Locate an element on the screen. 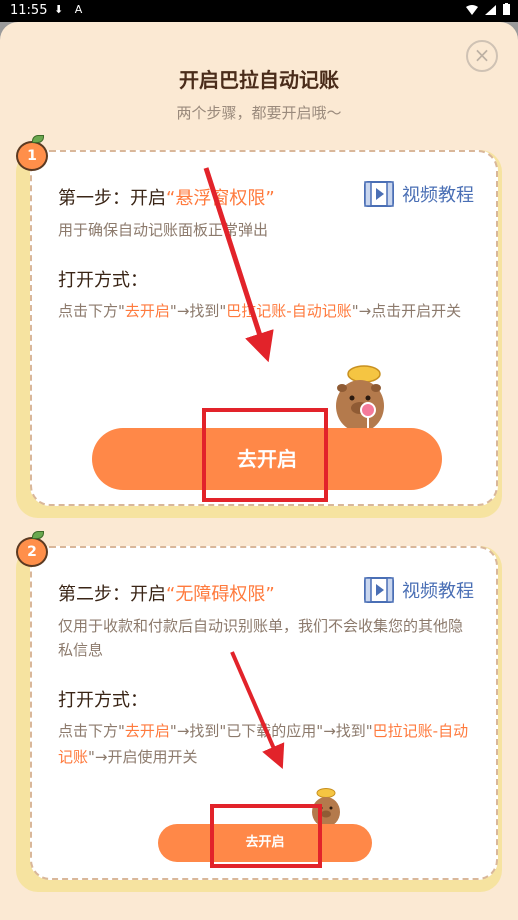 Image resolution: width=518 pixels, height=920 pixels. step-number-badge-2: 2 is located at coordinates (32, 549).